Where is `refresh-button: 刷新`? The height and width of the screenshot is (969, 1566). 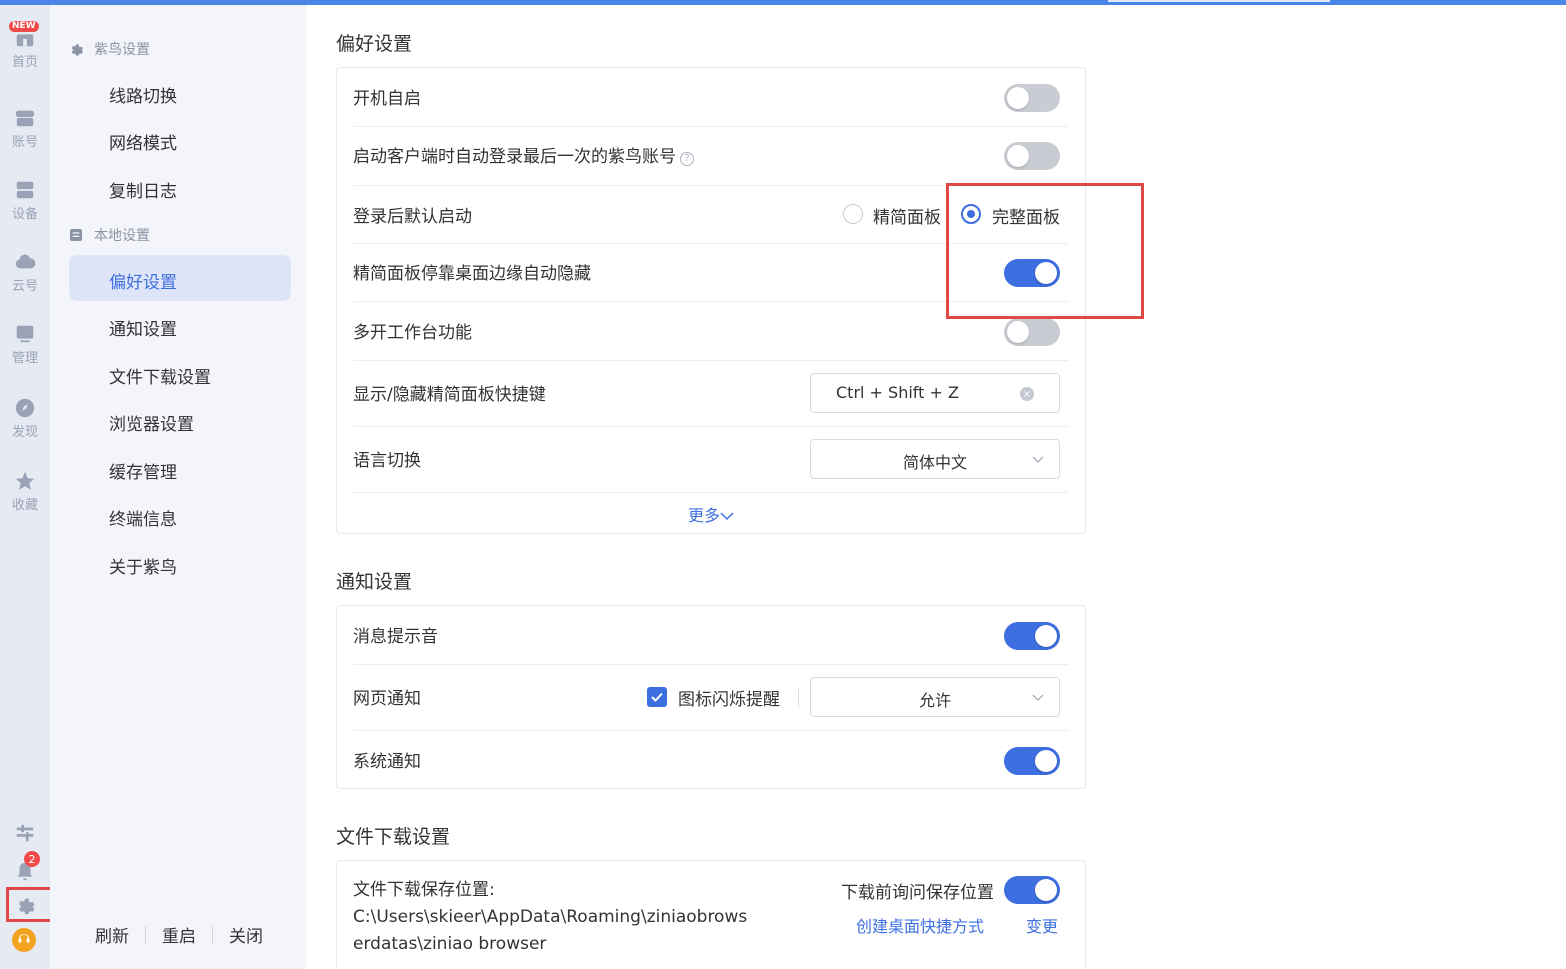
refresh-button: 刷新 is located at coordinates (112, 934).